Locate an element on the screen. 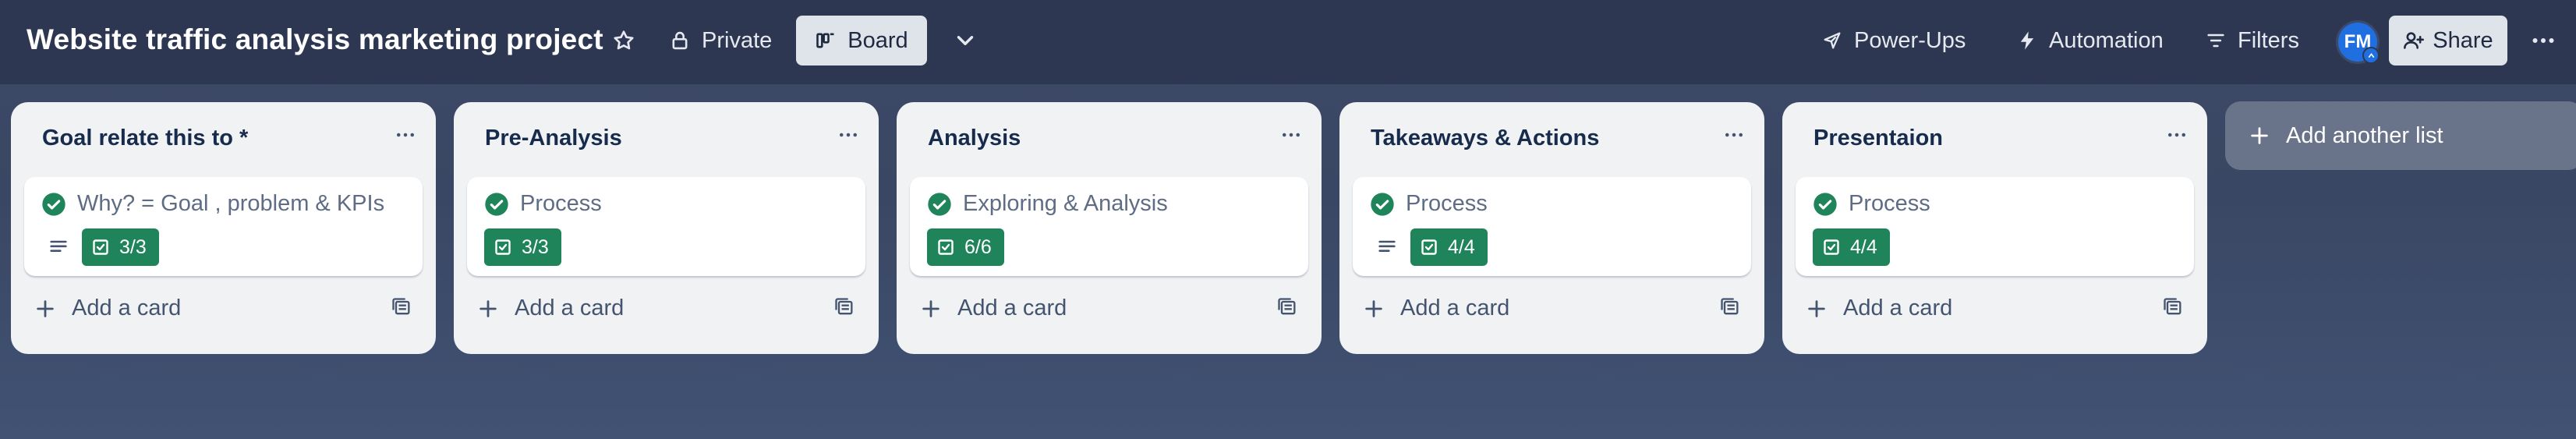 This screenshot has height=439, width=2576. add-another-list-button: Add another list is located at coordinates (2400, 135).